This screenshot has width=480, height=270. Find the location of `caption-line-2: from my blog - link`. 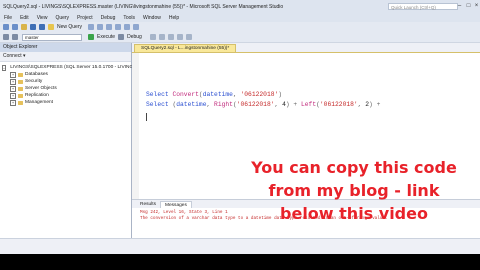

caption-line-2: from my blog - link is located at coordinates (354, 190).